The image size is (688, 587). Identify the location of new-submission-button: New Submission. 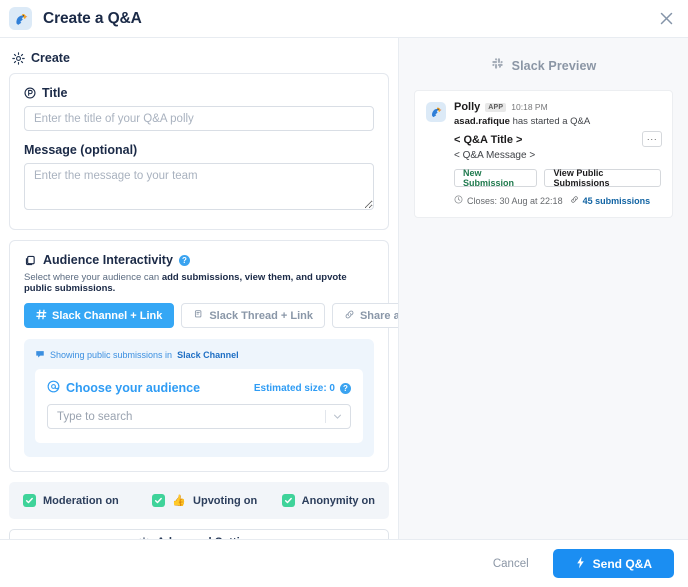
(496, 178).